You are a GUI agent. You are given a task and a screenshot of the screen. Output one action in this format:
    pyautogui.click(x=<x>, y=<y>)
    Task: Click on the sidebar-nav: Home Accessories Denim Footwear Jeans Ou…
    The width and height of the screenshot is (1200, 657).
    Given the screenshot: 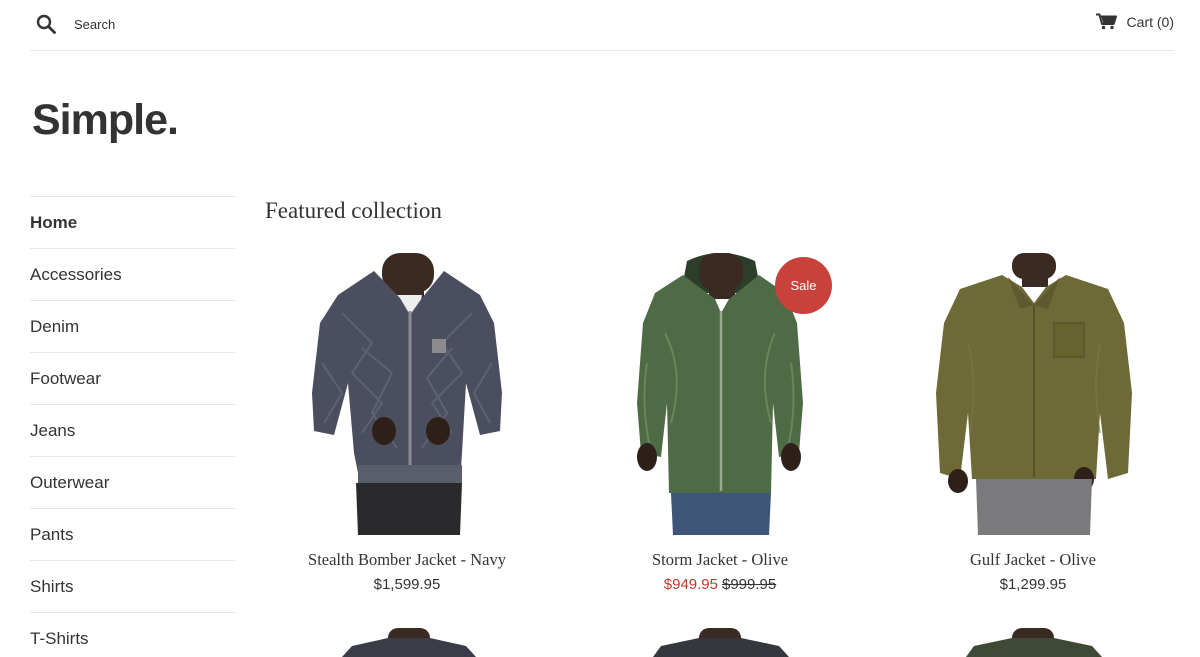 What is the action you would take?
    pyautogui.click(x=132, y=426)
    